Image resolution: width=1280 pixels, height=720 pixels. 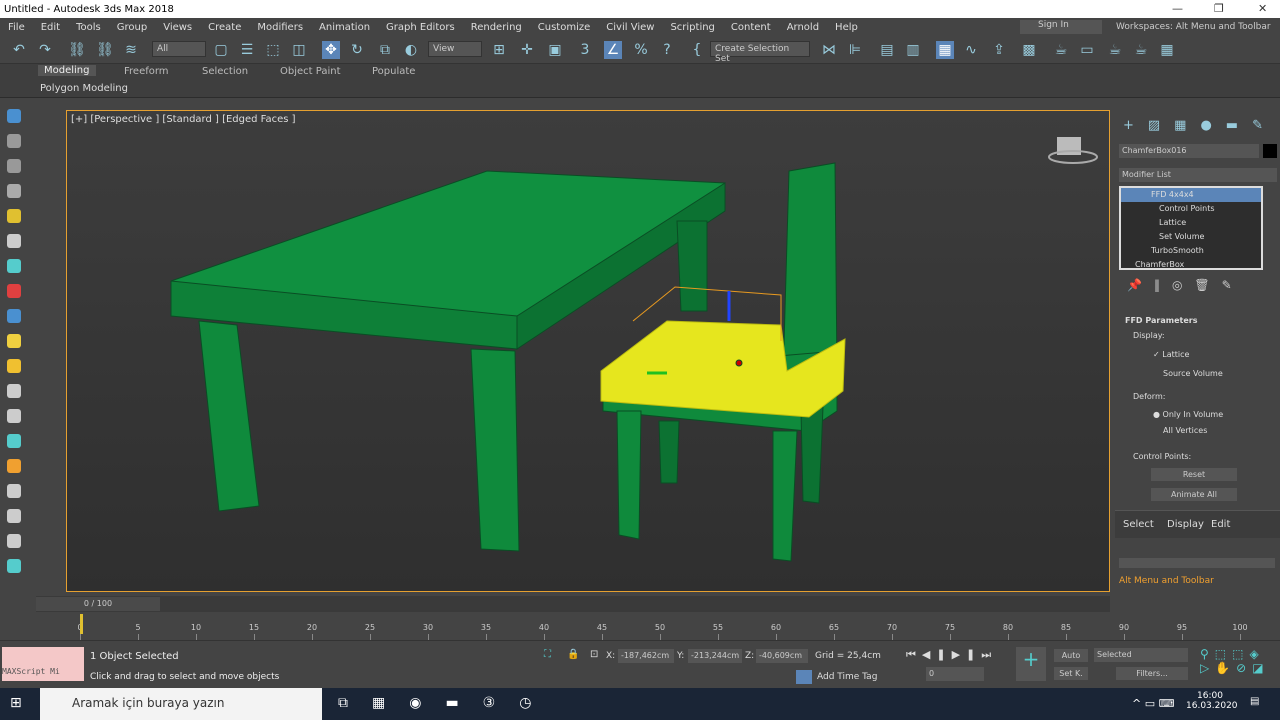 What do you see at coordinates (45, 50) in the screenshot?
I see `redo-icon: ↷` at bounding box center [45, 50].